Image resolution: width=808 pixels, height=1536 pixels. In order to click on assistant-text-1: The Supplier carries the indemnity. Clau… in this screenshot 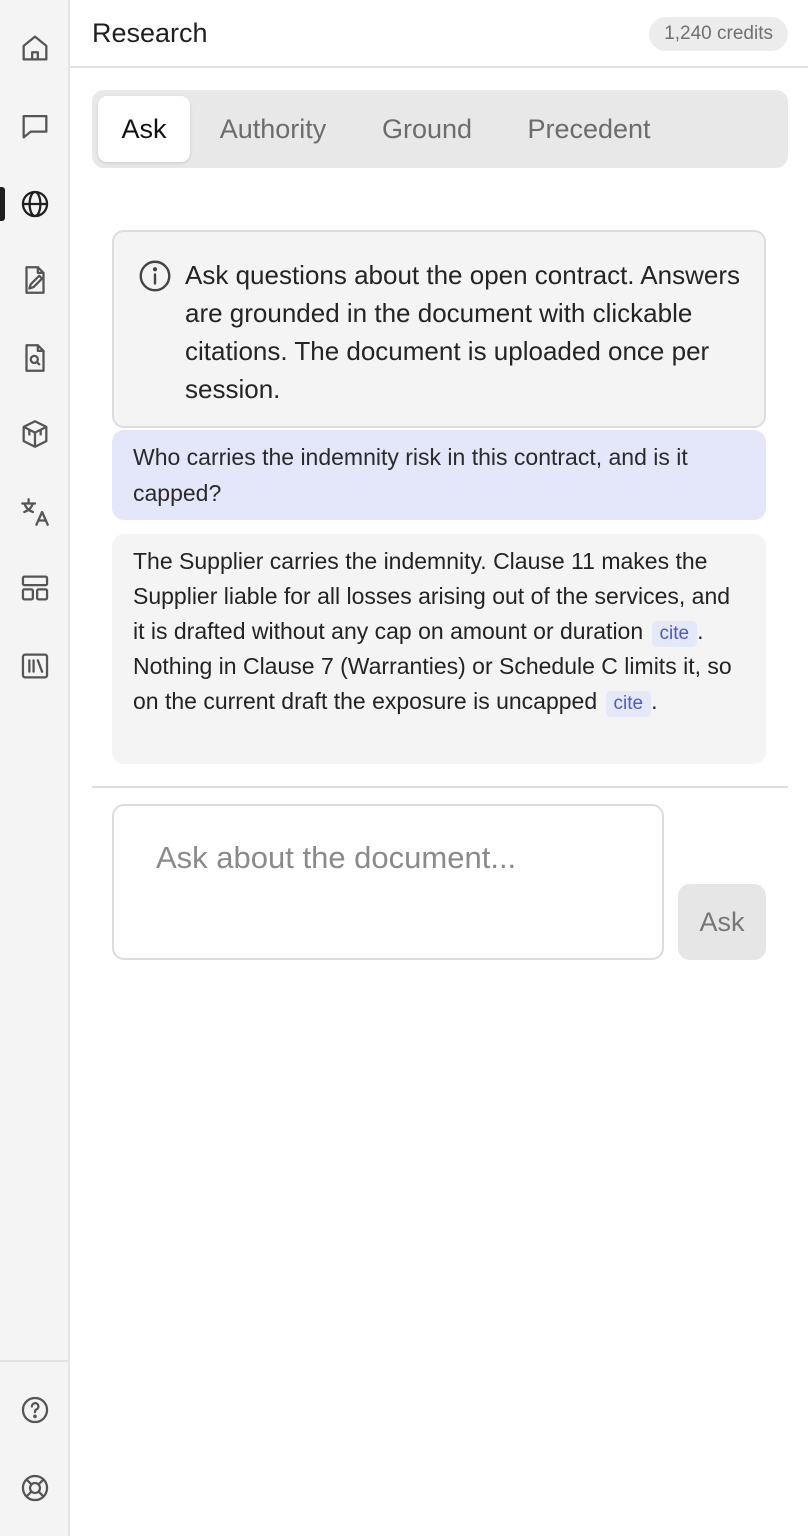, I will do `click(432, 596)`.